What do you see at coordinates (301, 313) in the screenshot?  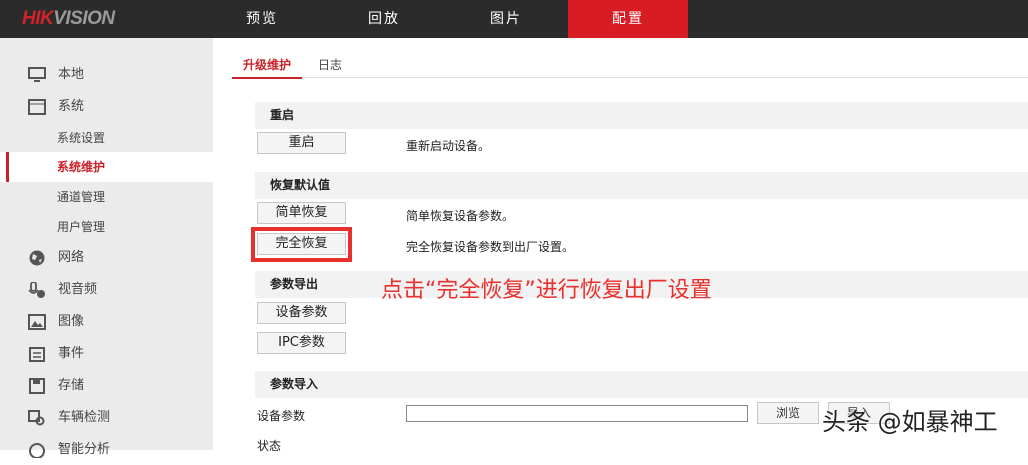 I see `export-device-params-button: 设备参数` at bounding box center [301, 313].